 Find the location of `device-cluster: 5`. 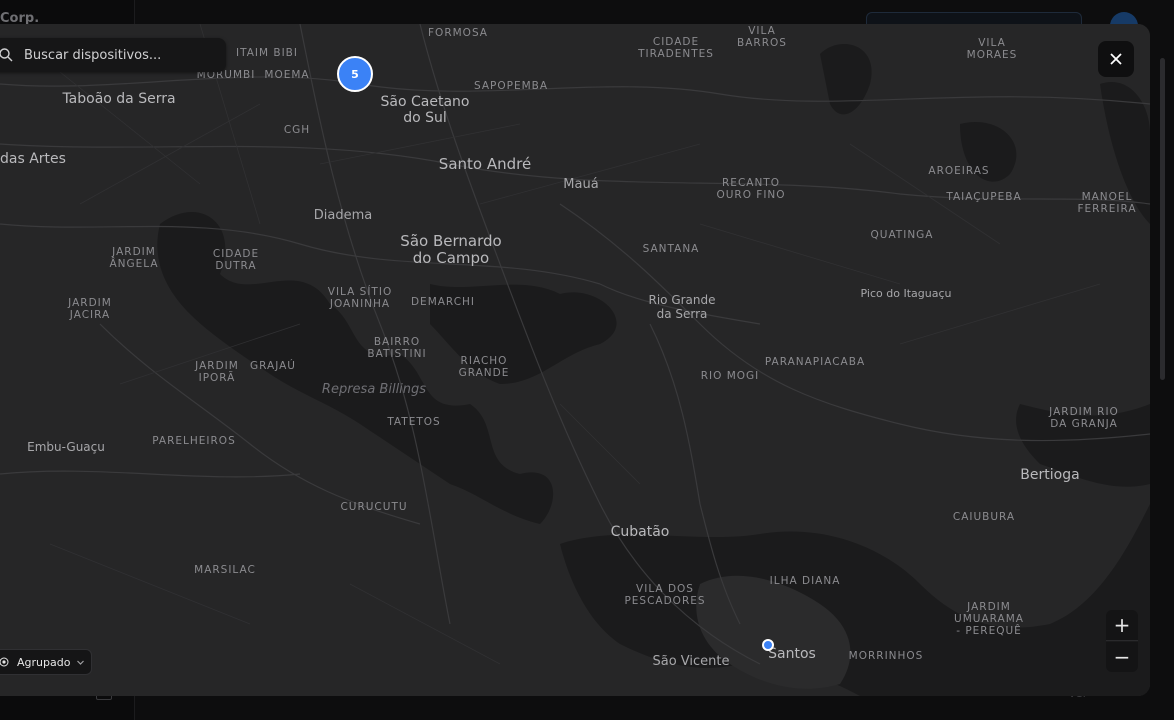

device-cluster: 5 is located at coordinates (355, 74).